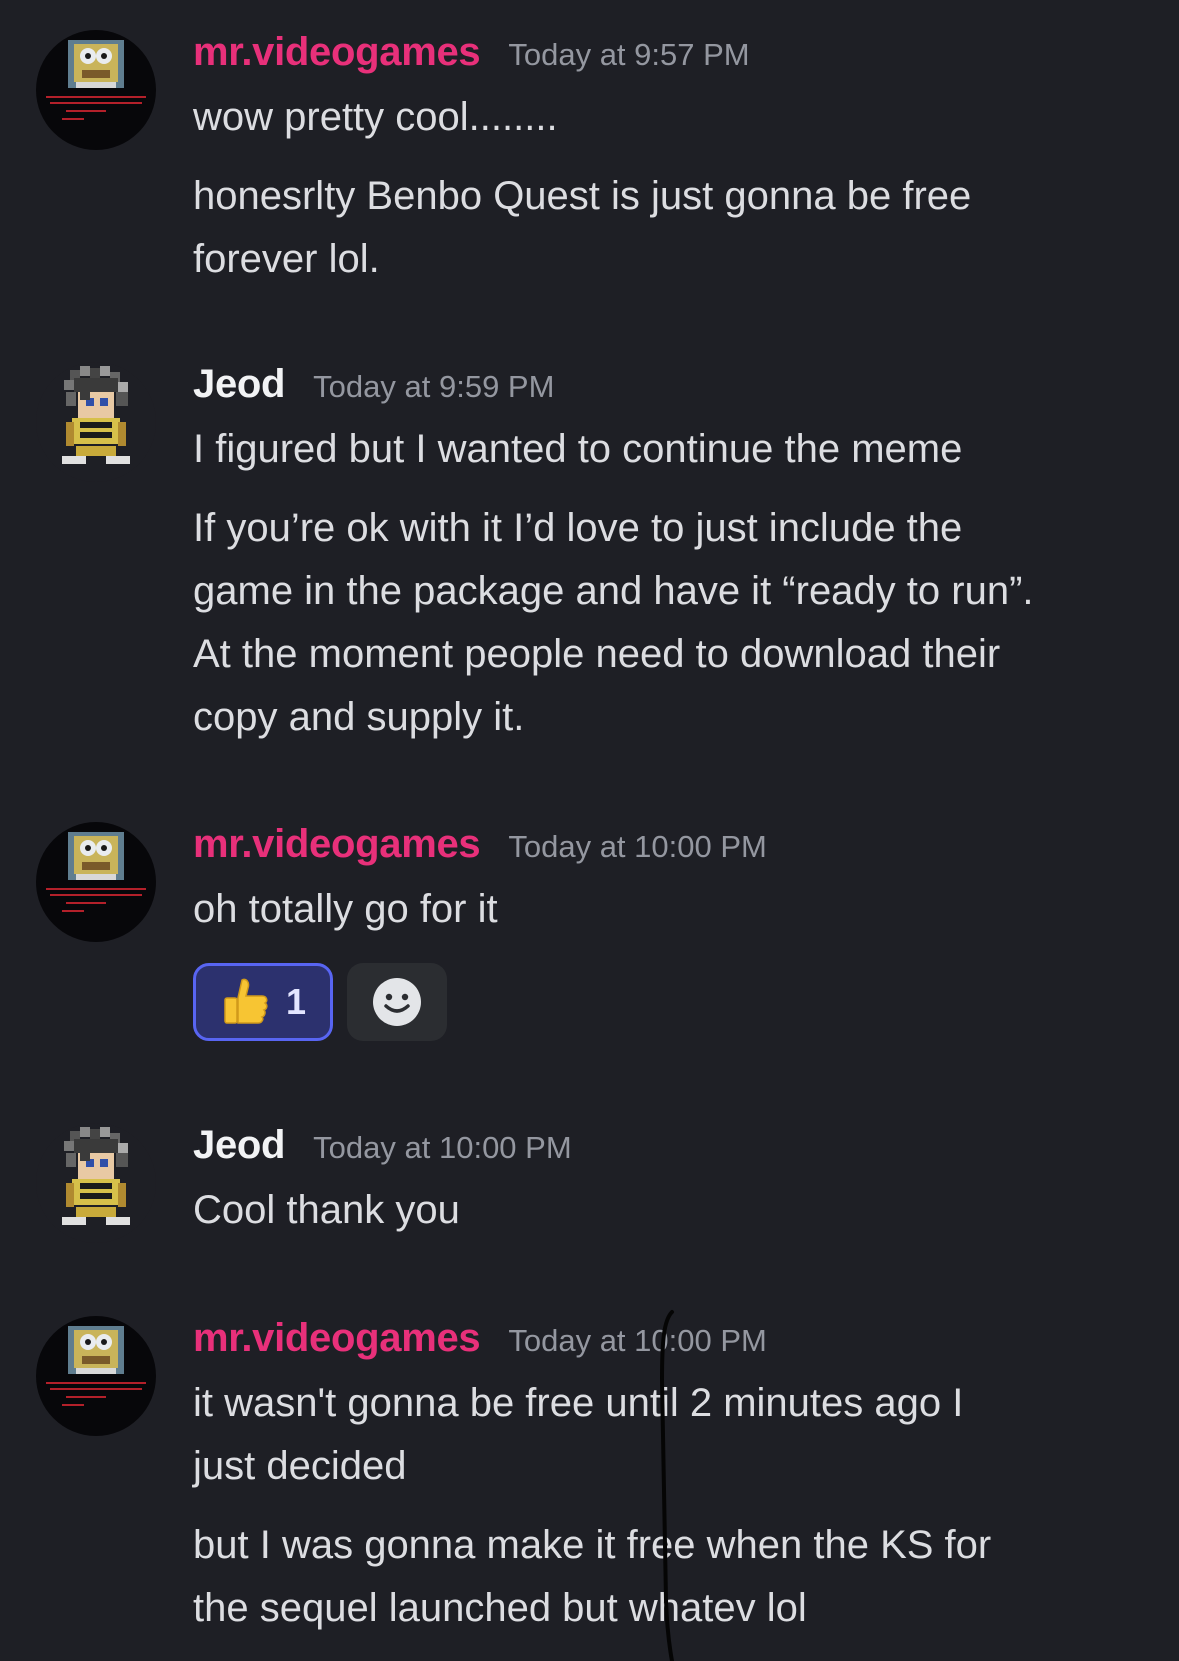  I want to click on message-text: the sequel launched but whatev lol, so click(500, 1608).